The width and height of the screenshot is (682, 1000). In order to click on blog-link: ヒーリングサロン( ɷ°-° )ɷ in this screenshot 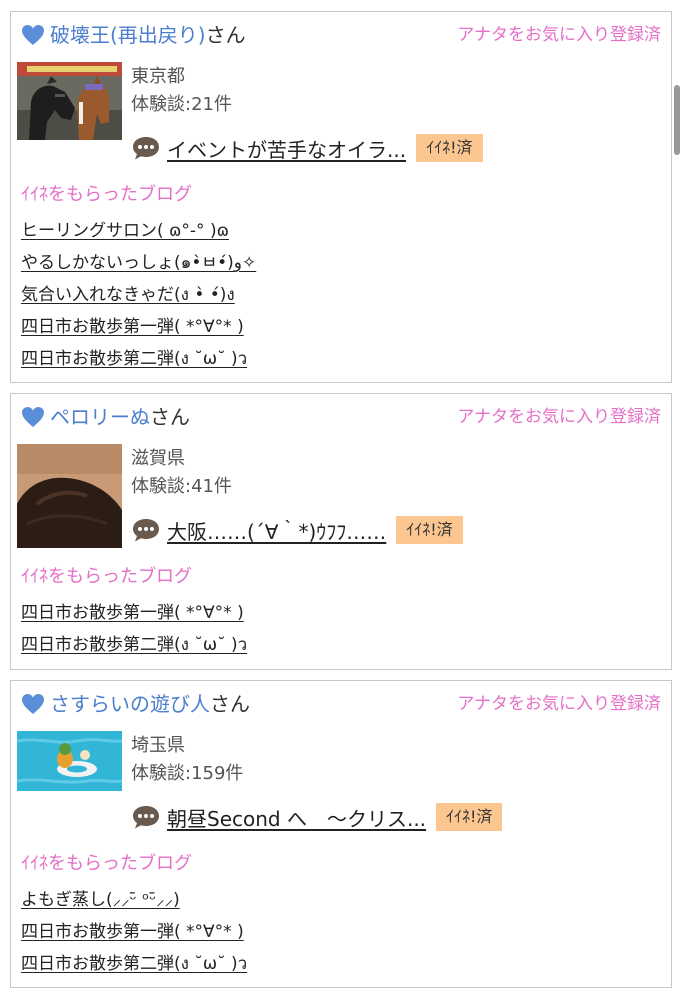, I will do `click(125, 231)`.